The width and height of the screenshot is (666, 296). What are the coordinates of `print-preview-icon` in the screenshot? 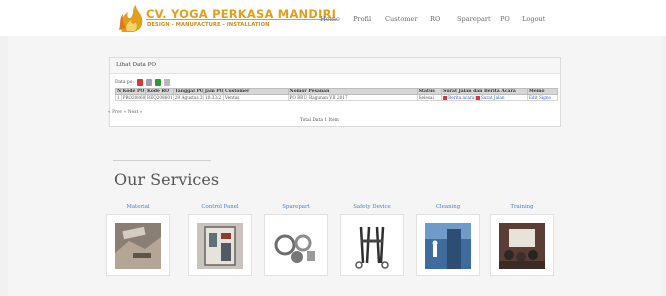 It's located at (149, 82).